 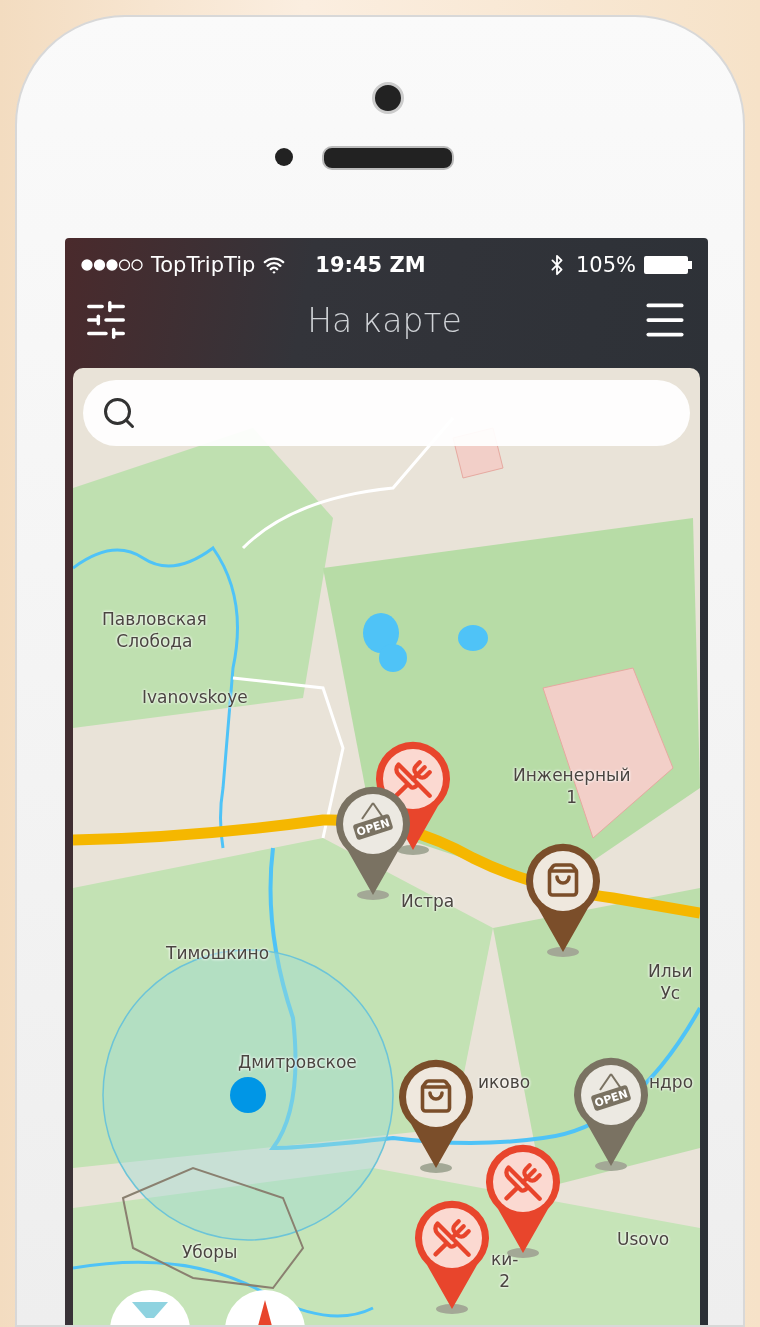 I want to click on battery-icon, so click(x=668, y=265).